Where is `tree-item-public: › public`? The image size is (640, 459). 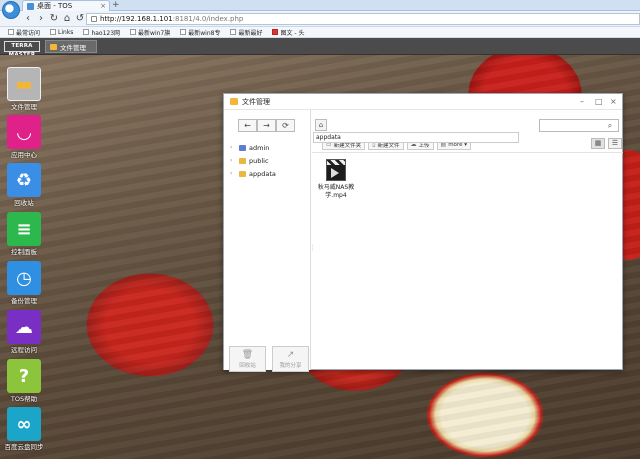
tree-item-public: › public is located at coordinates (253, 160).